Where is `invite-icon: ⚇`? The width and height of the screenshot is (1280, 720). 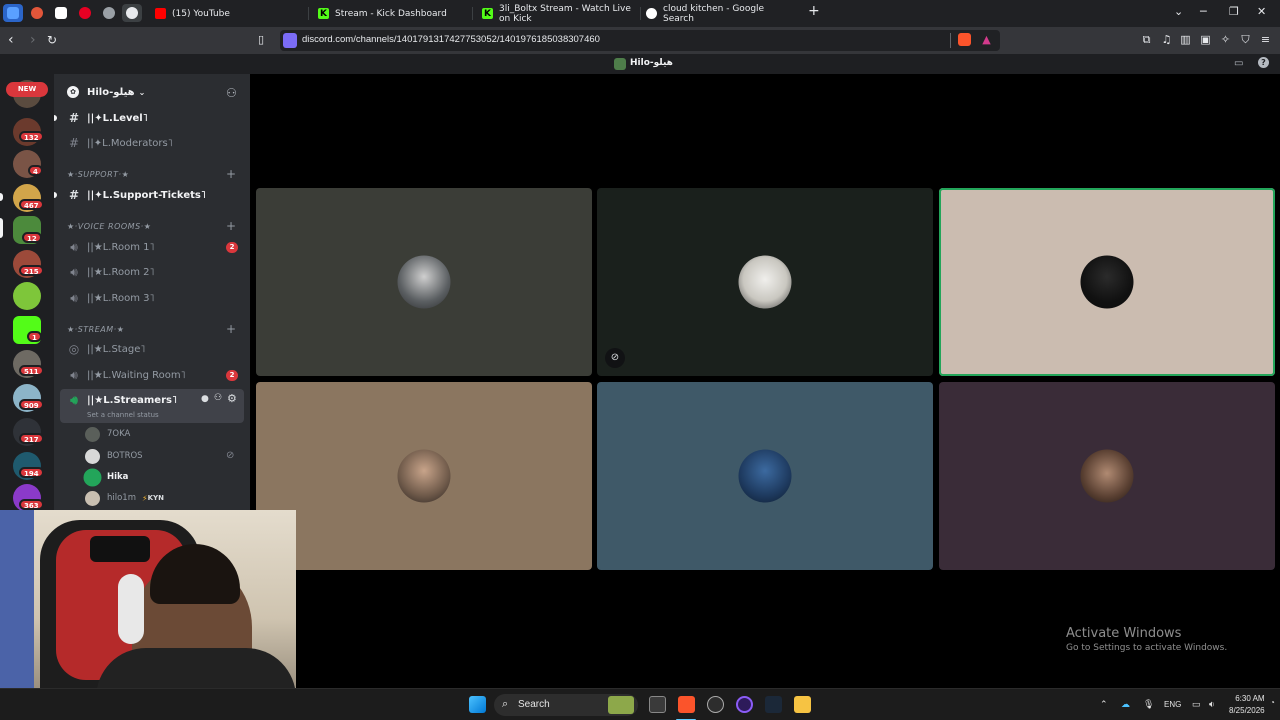 invite-icon: ⚇ is located at coordinates (231, 93).